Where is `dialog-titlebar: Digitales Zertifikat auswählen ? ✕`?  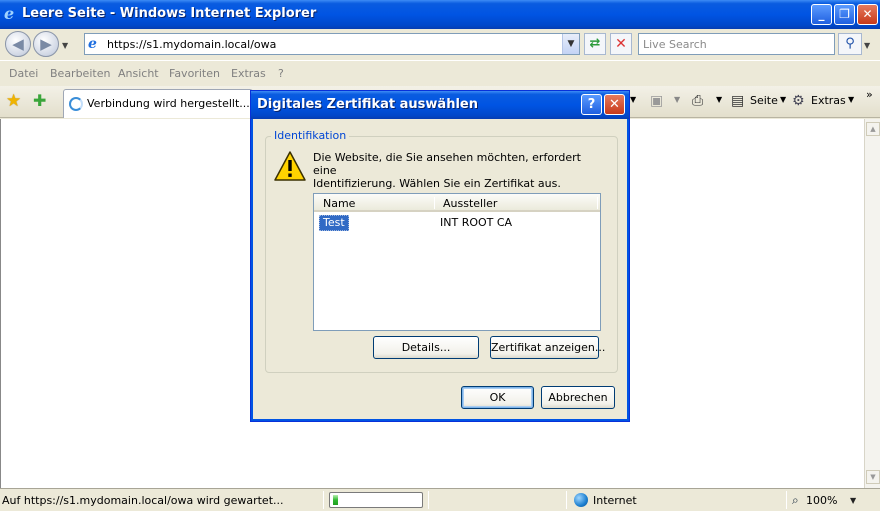
dialog-titlebar: Digitales Zertifikat auswählen ? ✕ is located at coordinates (440, 105).